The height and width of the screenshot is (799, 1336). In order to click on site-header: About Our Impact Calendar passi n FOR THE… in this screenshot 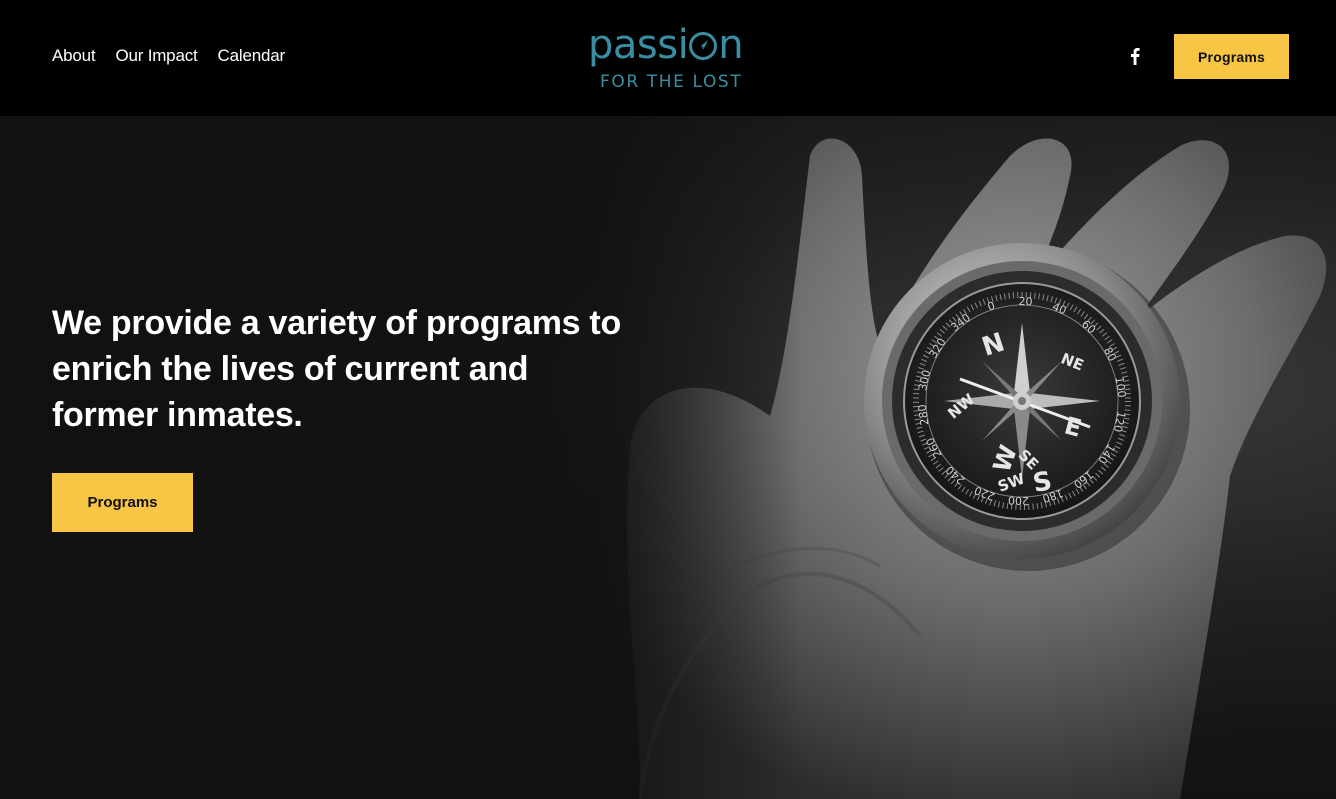, I will do `click(668, 58)`.